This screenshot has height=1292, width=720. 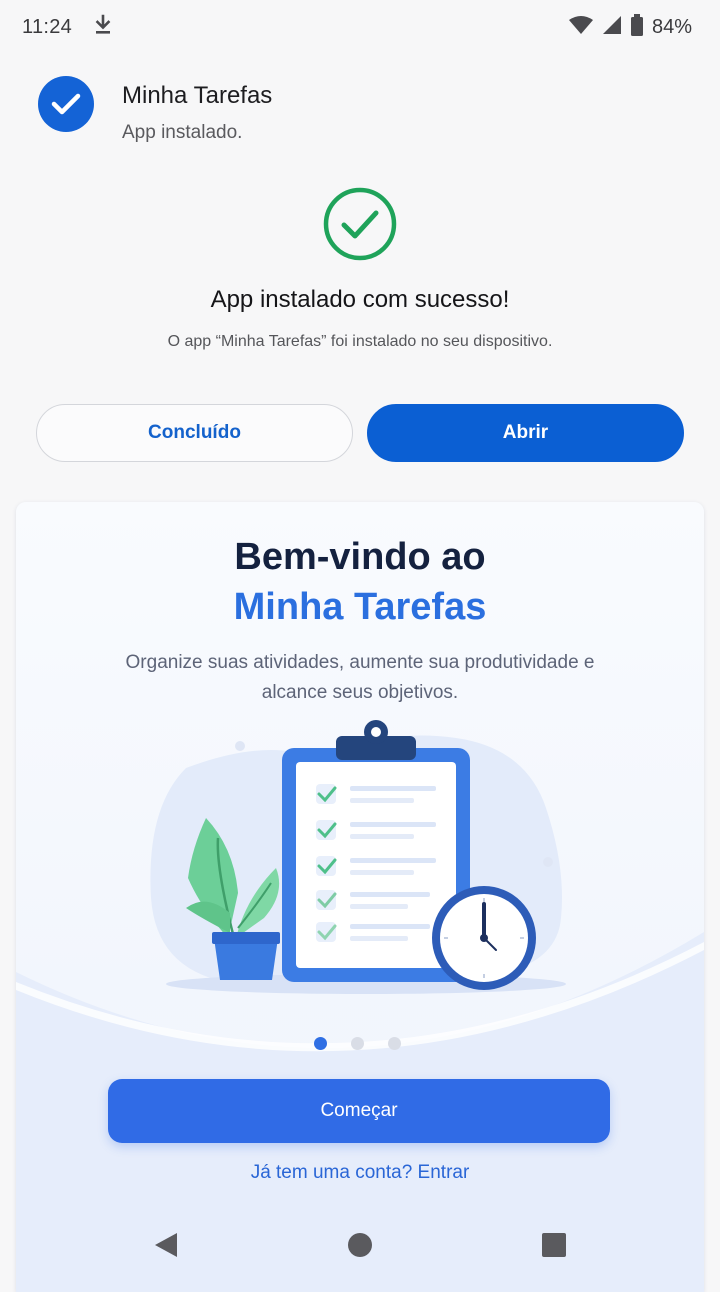 What do you see at coordinates (525, 433) in the screenshot?
I see `open-button: Abrir` at bounding box center [525, 433].